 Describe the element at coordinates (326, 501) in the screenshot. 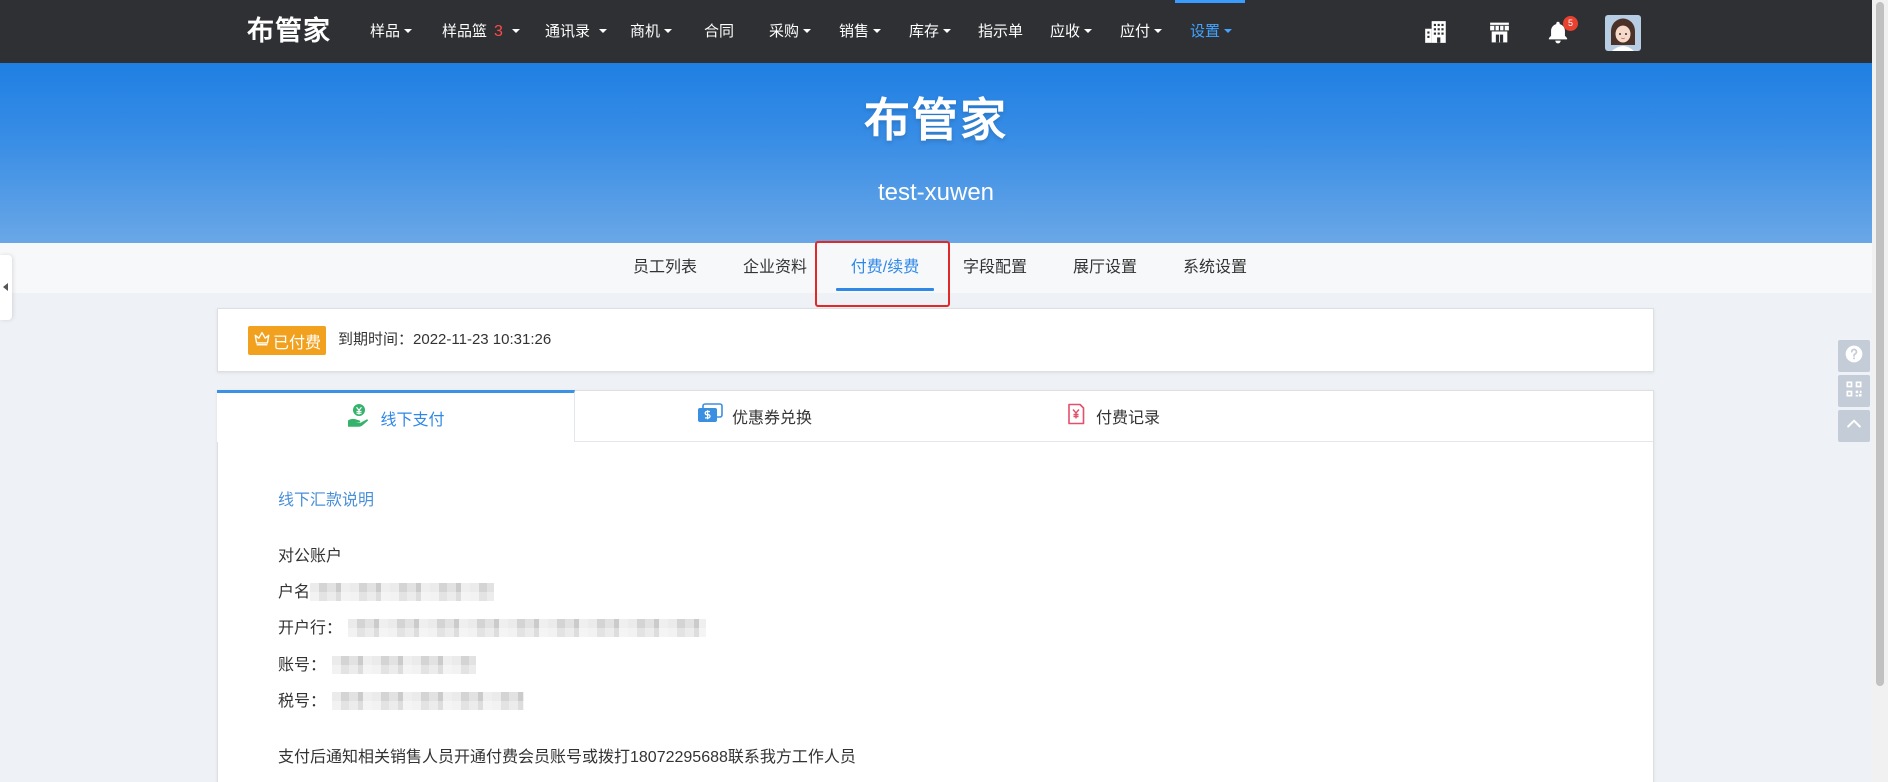

I see `offline-remittance-heading: 线下汇款说明` at that location.